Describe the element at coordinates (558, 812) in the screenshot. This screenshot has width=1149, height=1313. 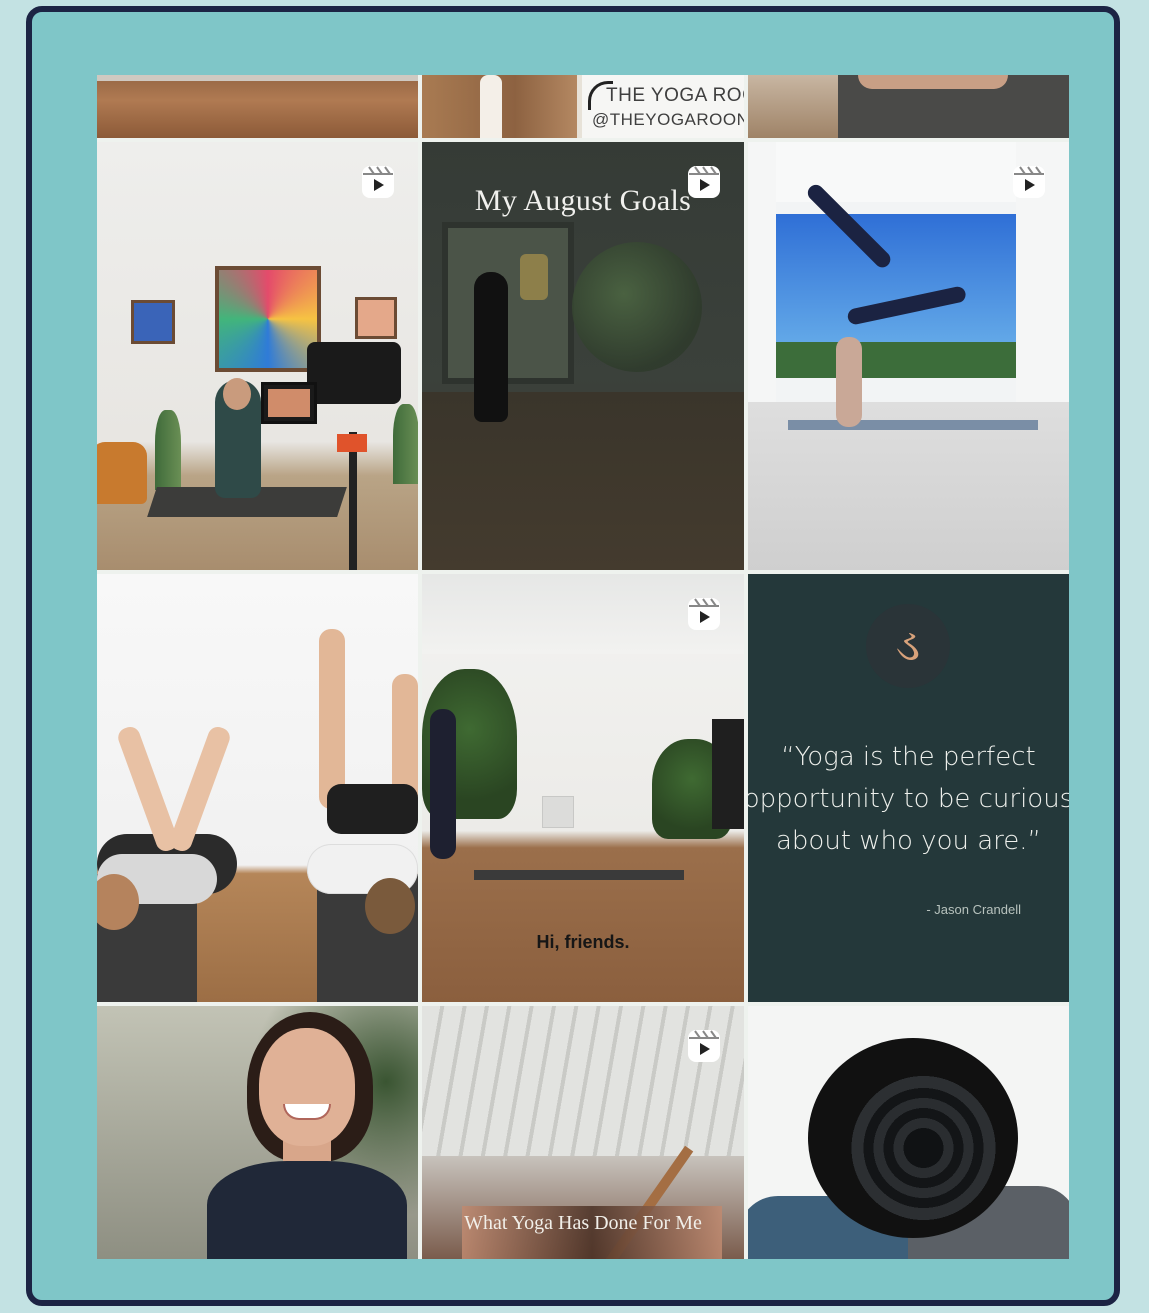
I see `wall-vent` at that location.